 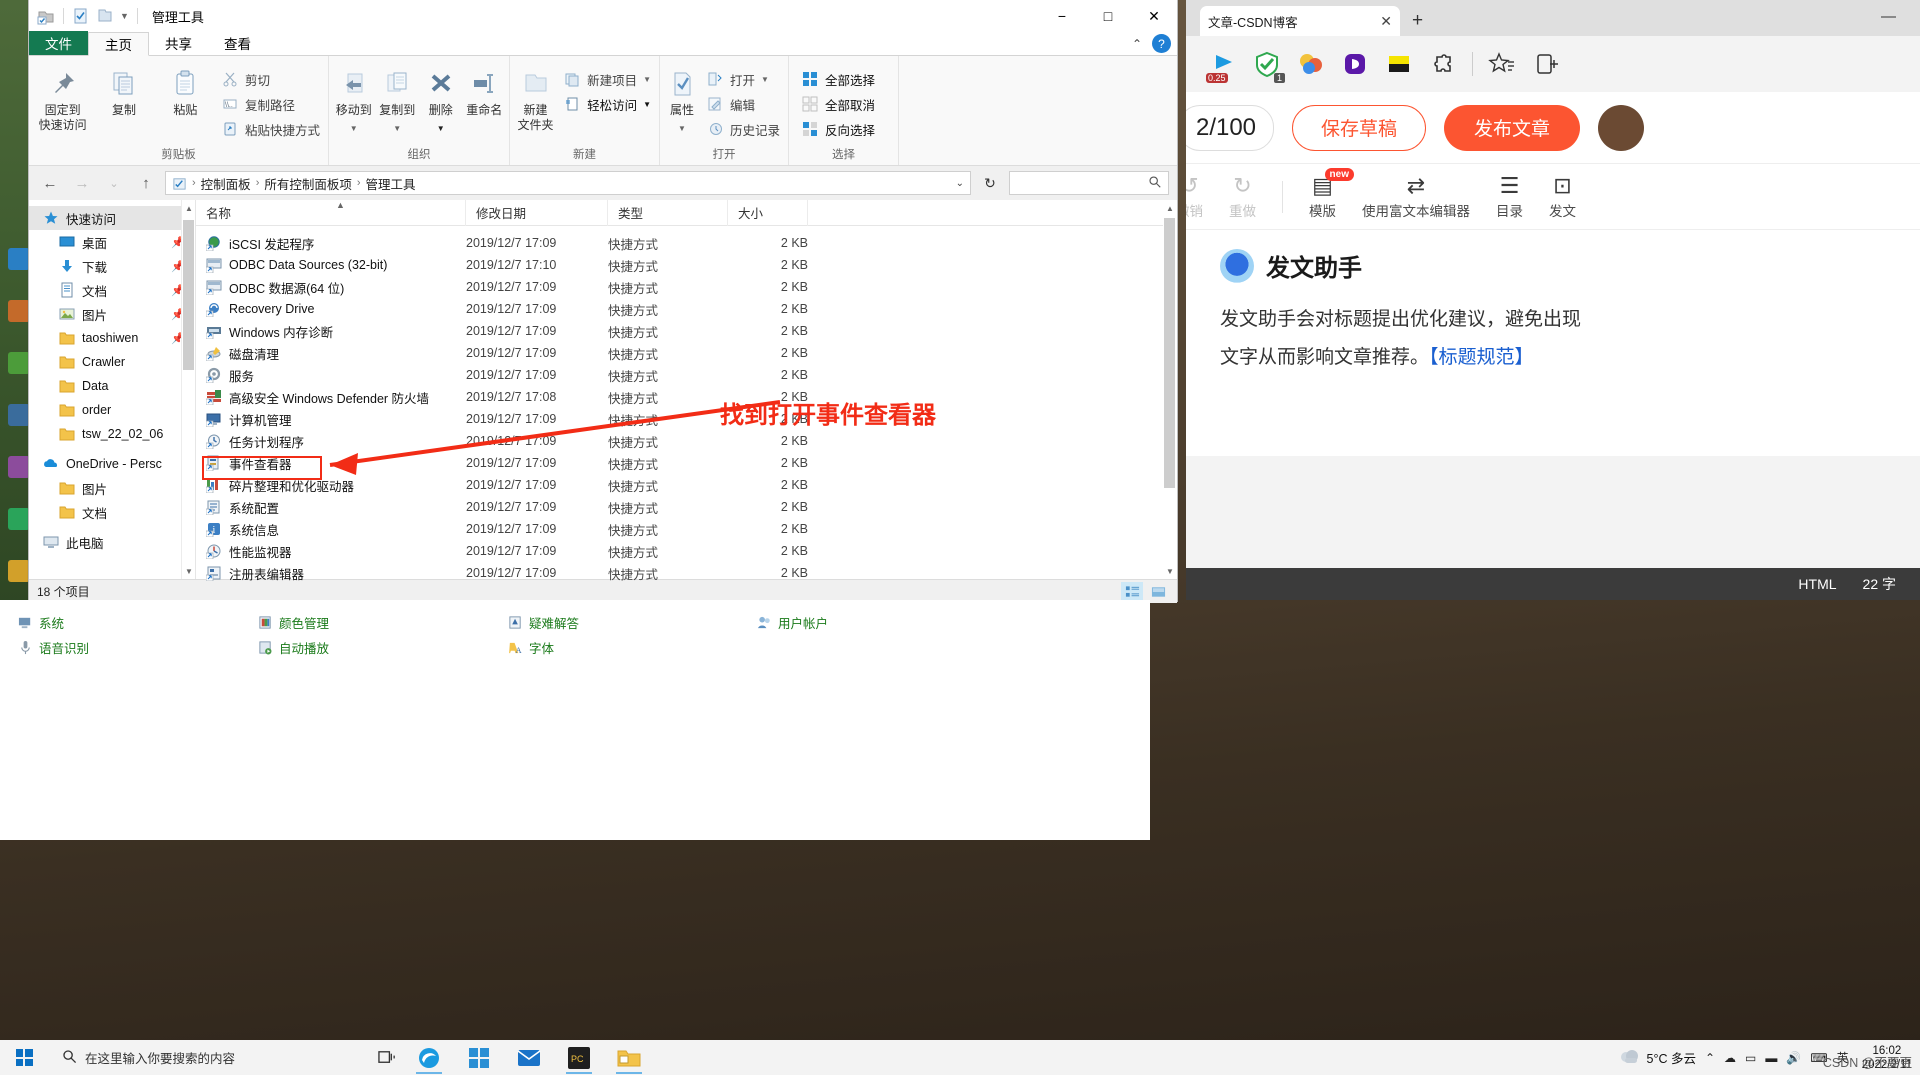 I want to click on toc-button: ☰ 目录, so click(x=1509, y=196).